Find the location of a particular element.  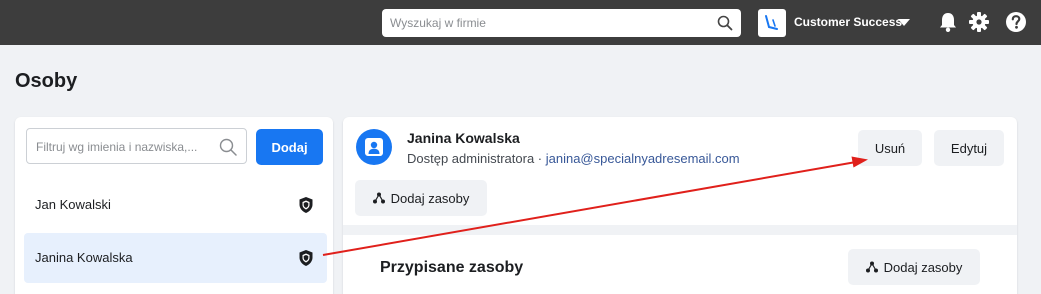

assigned-add-assets-button: Dodaj zasoby is located at coordinates (914, 267).